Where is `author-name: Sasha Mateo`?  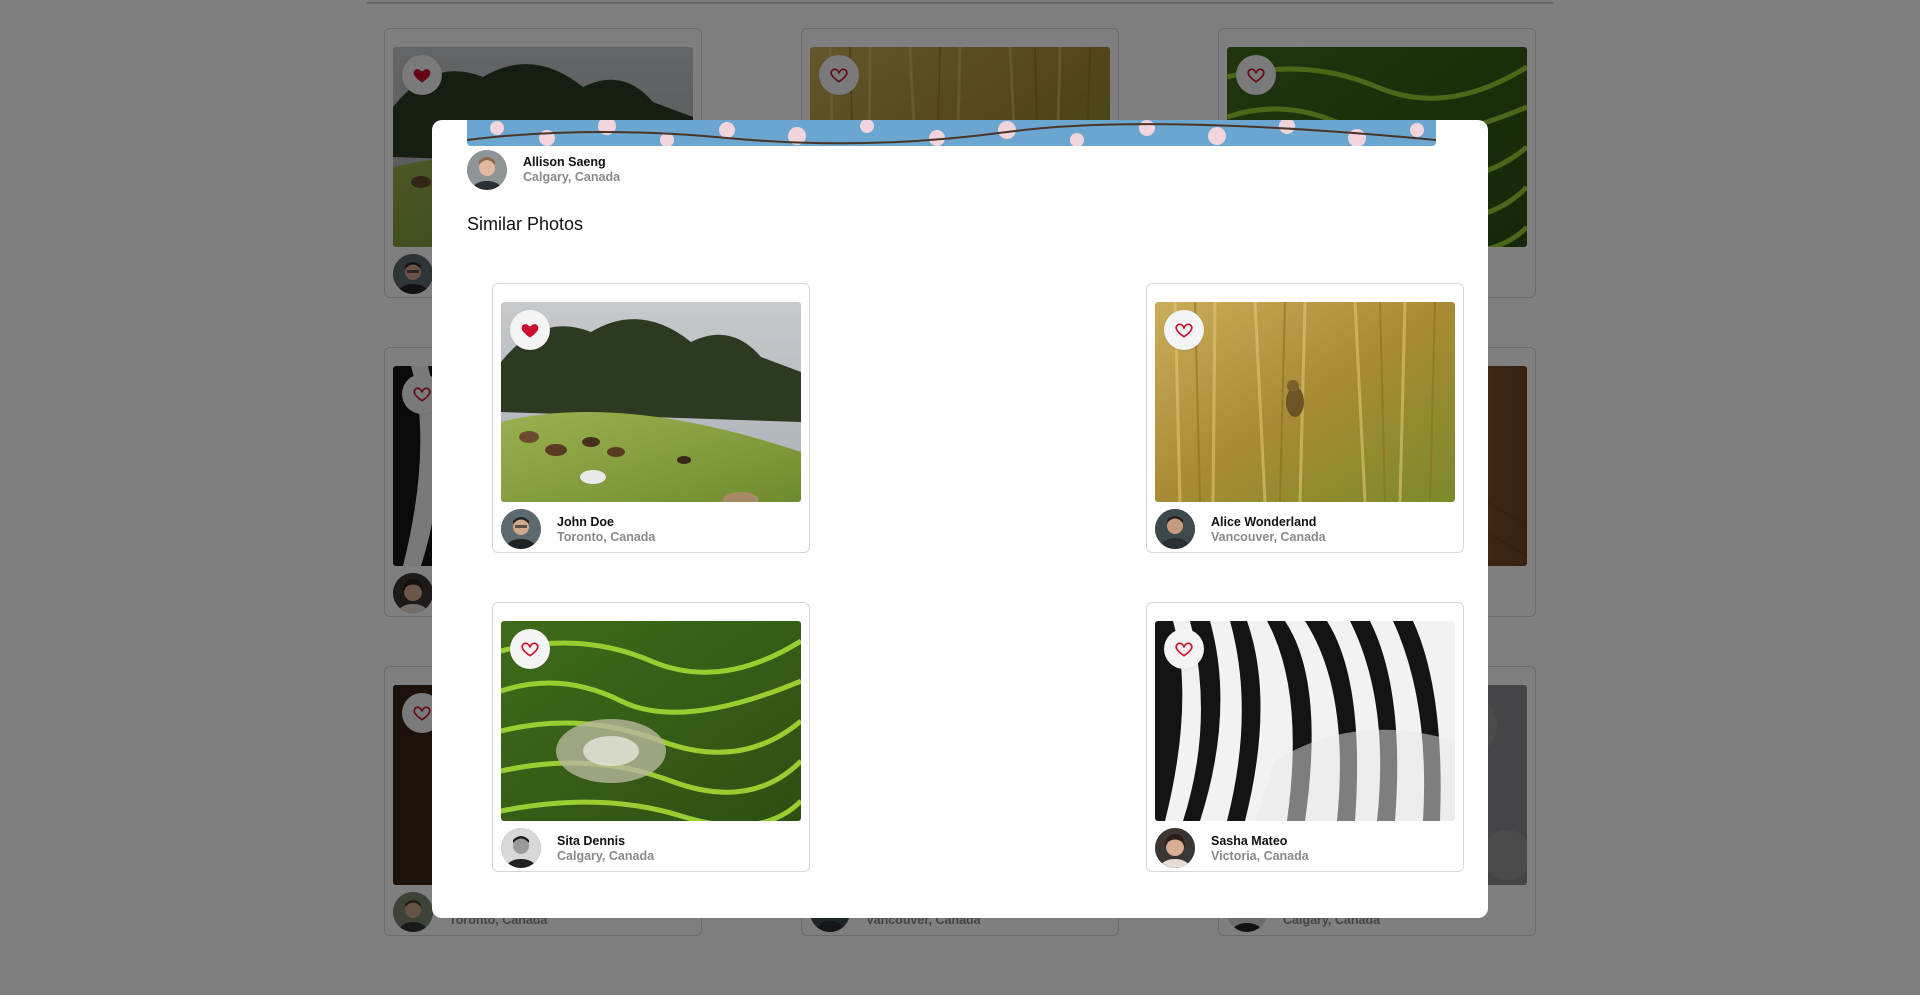
author-name: Sasha Mateo is located at coordinates (1249, 841).